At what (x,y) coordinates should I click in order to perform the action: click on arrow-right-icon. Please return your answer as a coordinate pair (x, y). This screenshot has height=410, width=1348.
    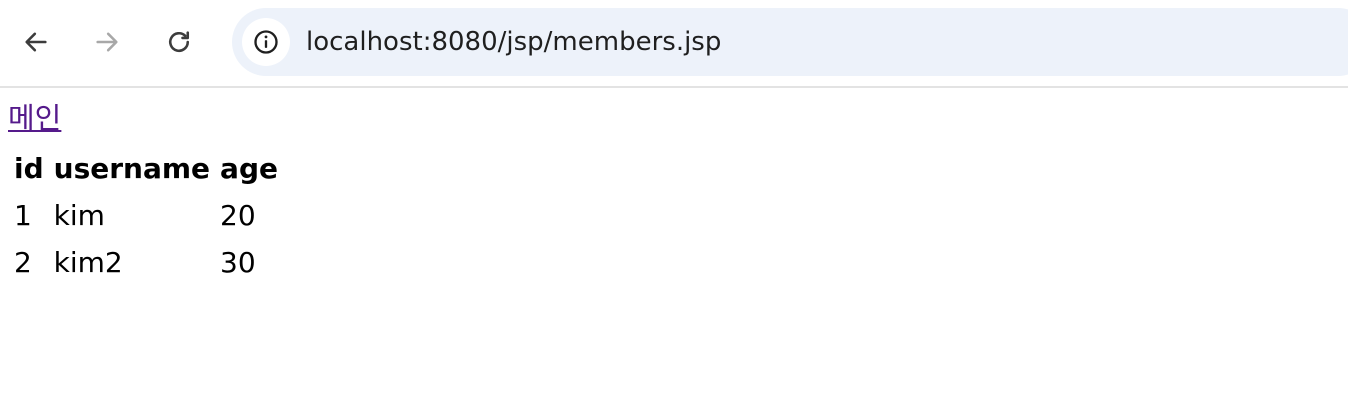
    Looking at the image, I should click on (107, 42).